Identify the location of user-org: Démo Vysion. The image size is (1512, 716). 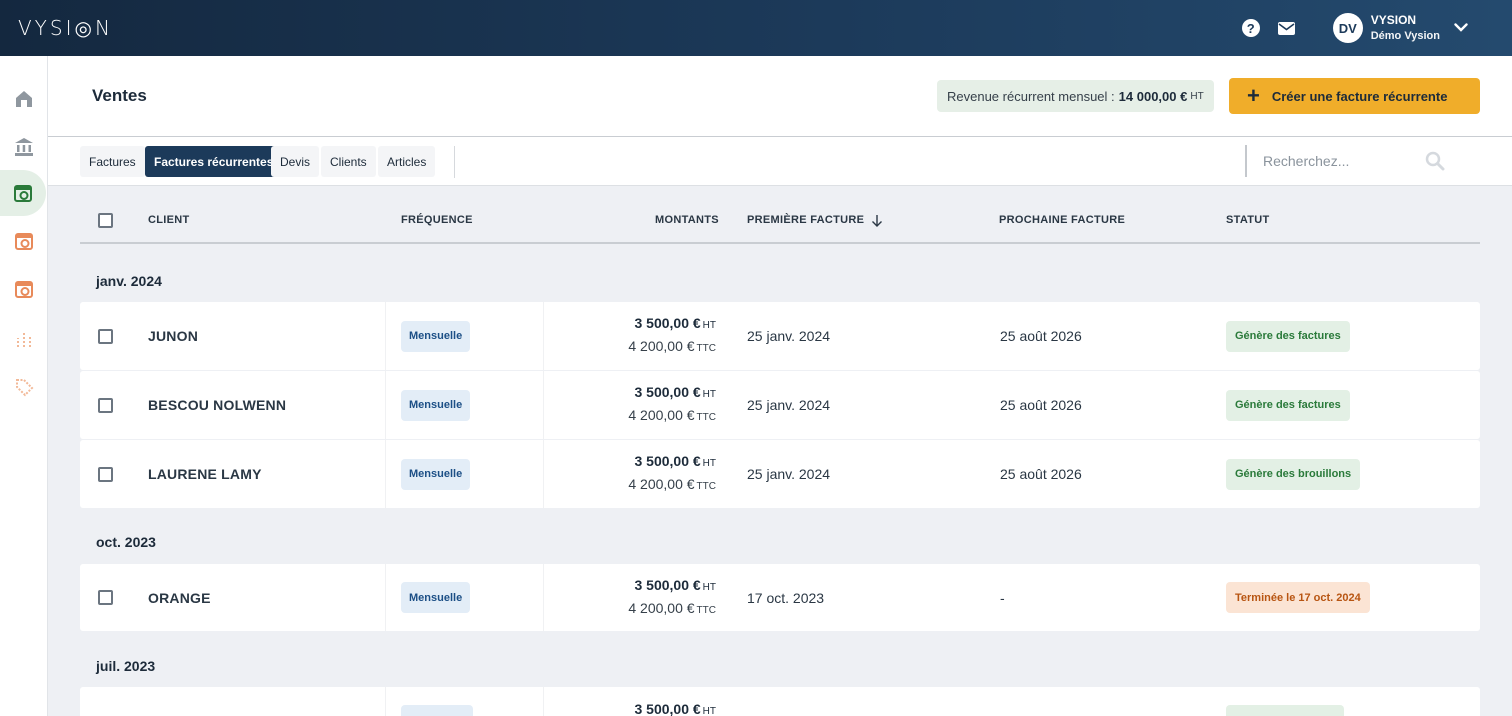
(1405, 36).